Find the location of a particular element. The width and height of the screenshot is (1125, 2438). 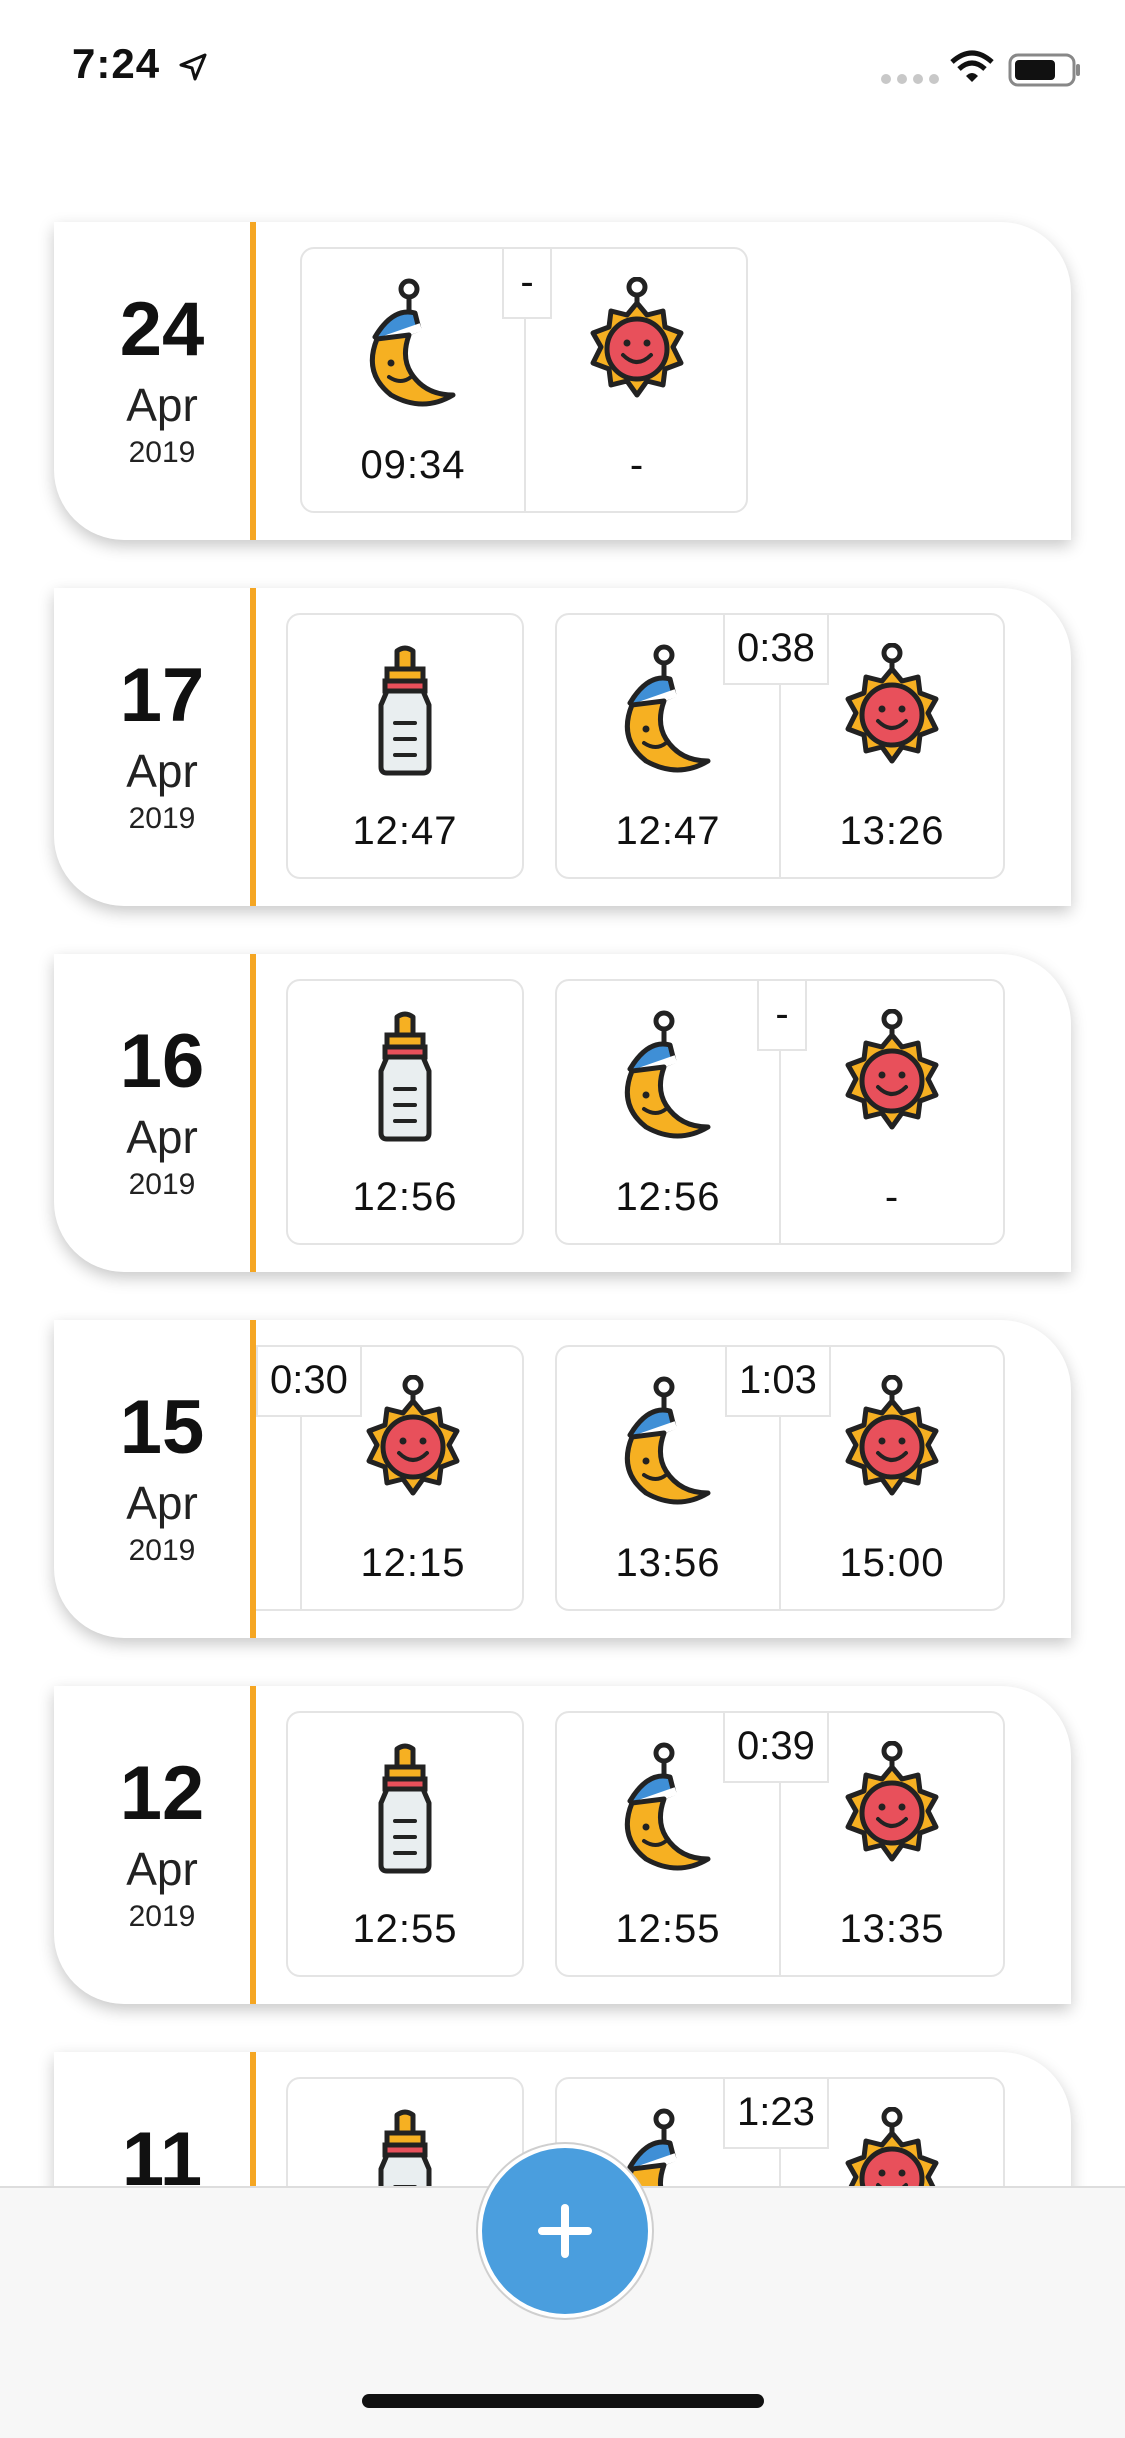

day-card: 17 Apr 2019 12:47 12:47 0:38 13:26 is located at coordinates (562, 747).